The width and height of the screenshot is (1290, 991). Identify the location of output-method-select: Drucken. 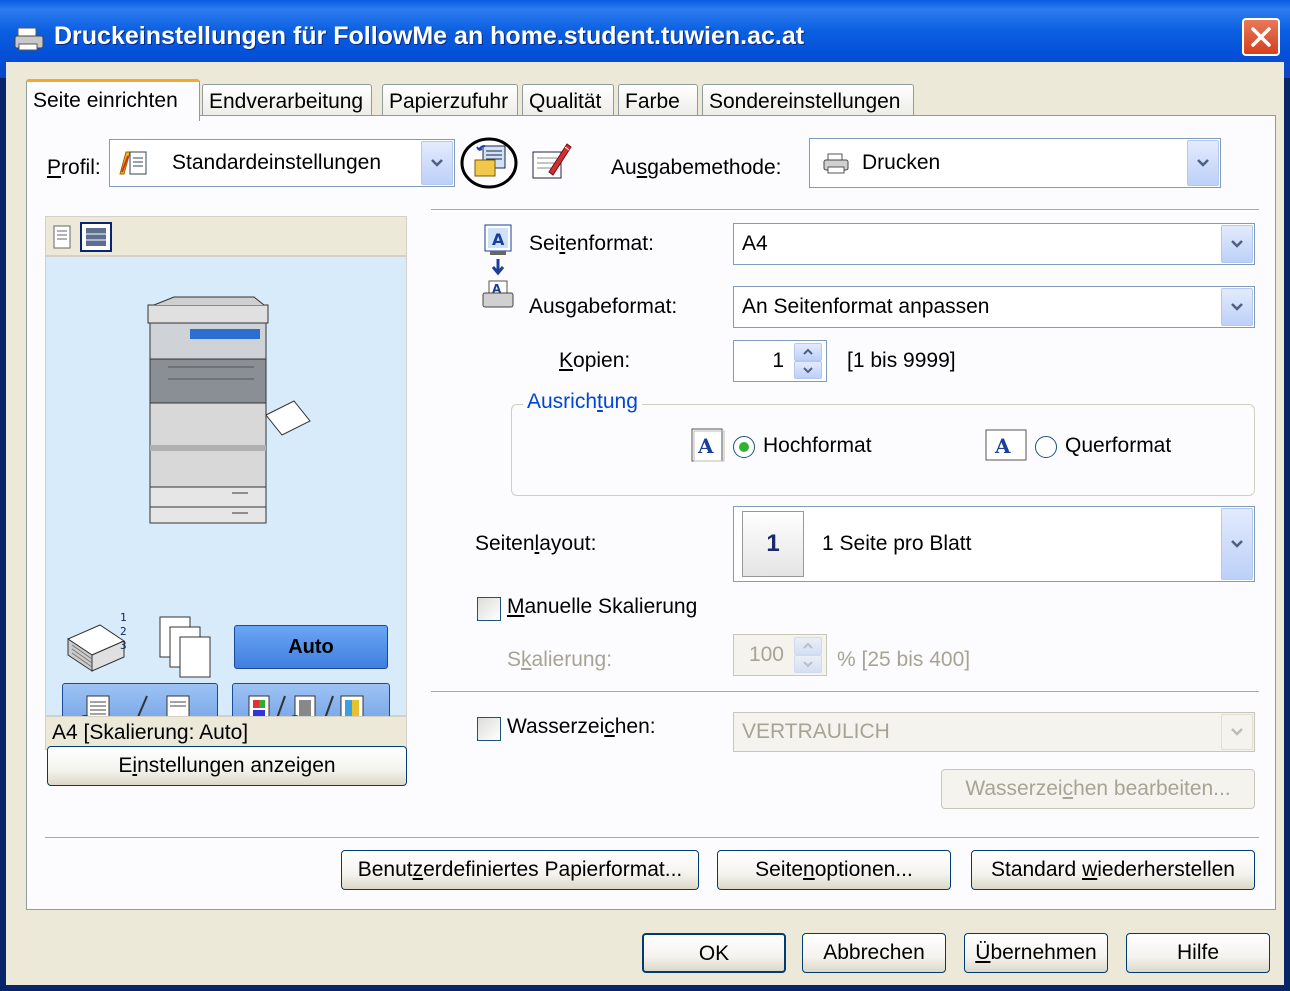
(1015, 163).